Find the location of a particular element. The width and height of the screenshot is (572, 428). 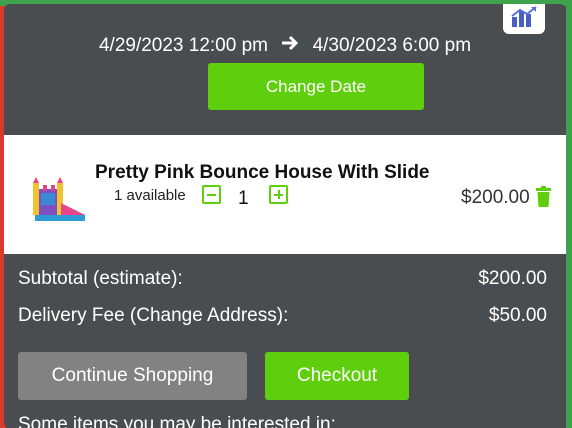

quantity-value: 1 is located at coordinates (243, 198).